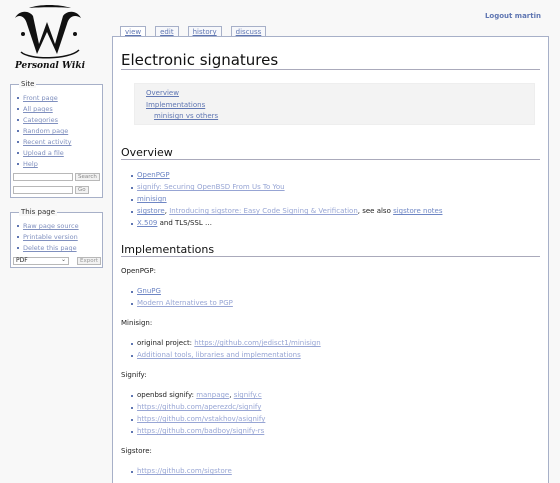 This screenshot has width=560, height=483. Describe the element at coordinates (59, 164) in the screenshot. I see `sidebar-item-help: Help` at that location.